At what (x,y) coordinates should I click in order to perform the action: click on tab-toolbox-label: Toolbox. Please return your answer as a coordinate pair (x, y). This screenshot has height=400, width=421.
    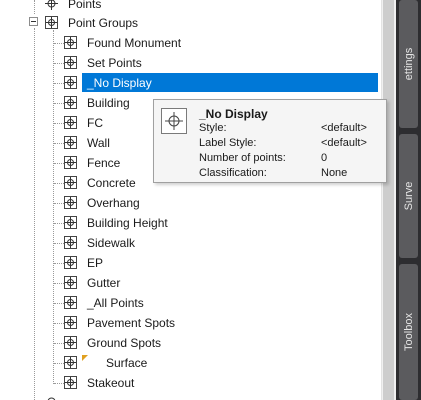
    Looking at the image, I should click on (408, 332).